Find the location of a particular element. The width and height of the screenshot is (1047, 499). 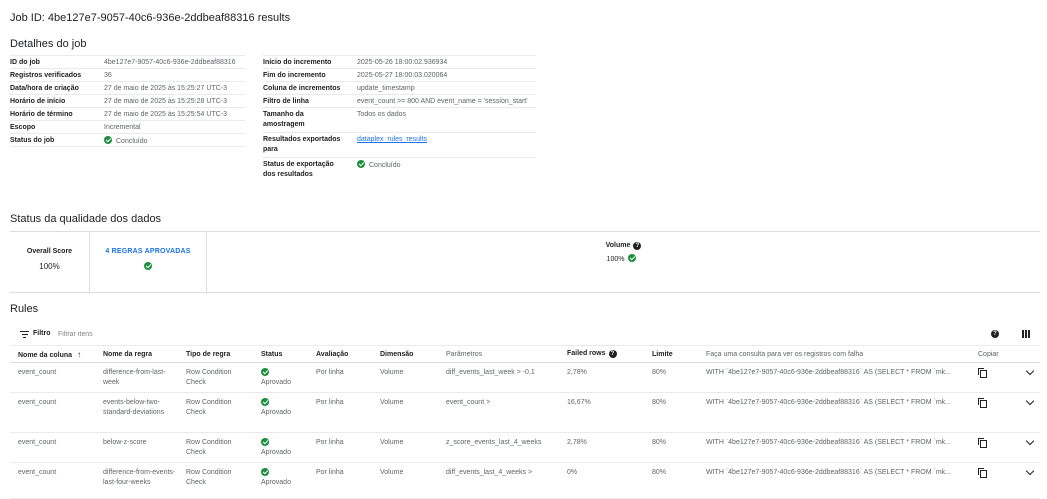

overall-score-cell: Overall Score 100% is located at coordinates (50, 263).